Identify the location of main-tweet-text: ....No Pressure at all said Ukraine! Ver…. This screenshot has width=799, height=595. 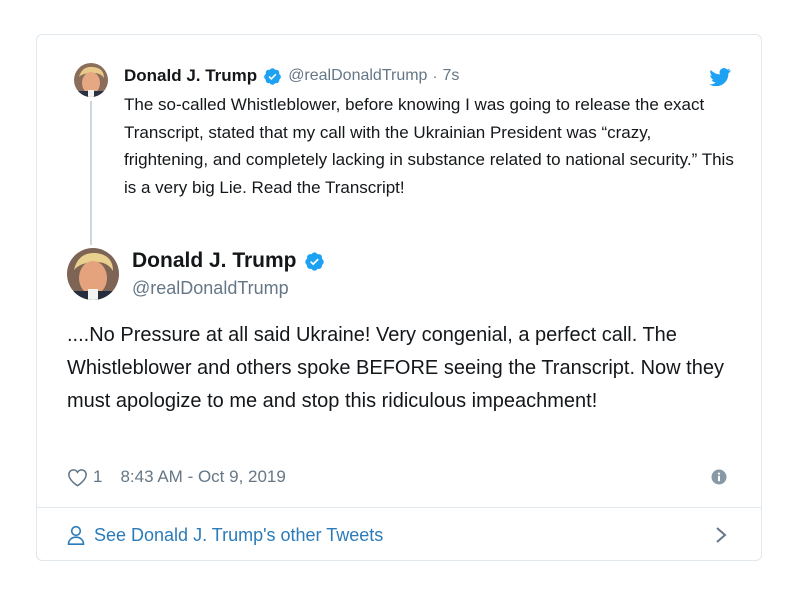
(395, 368).